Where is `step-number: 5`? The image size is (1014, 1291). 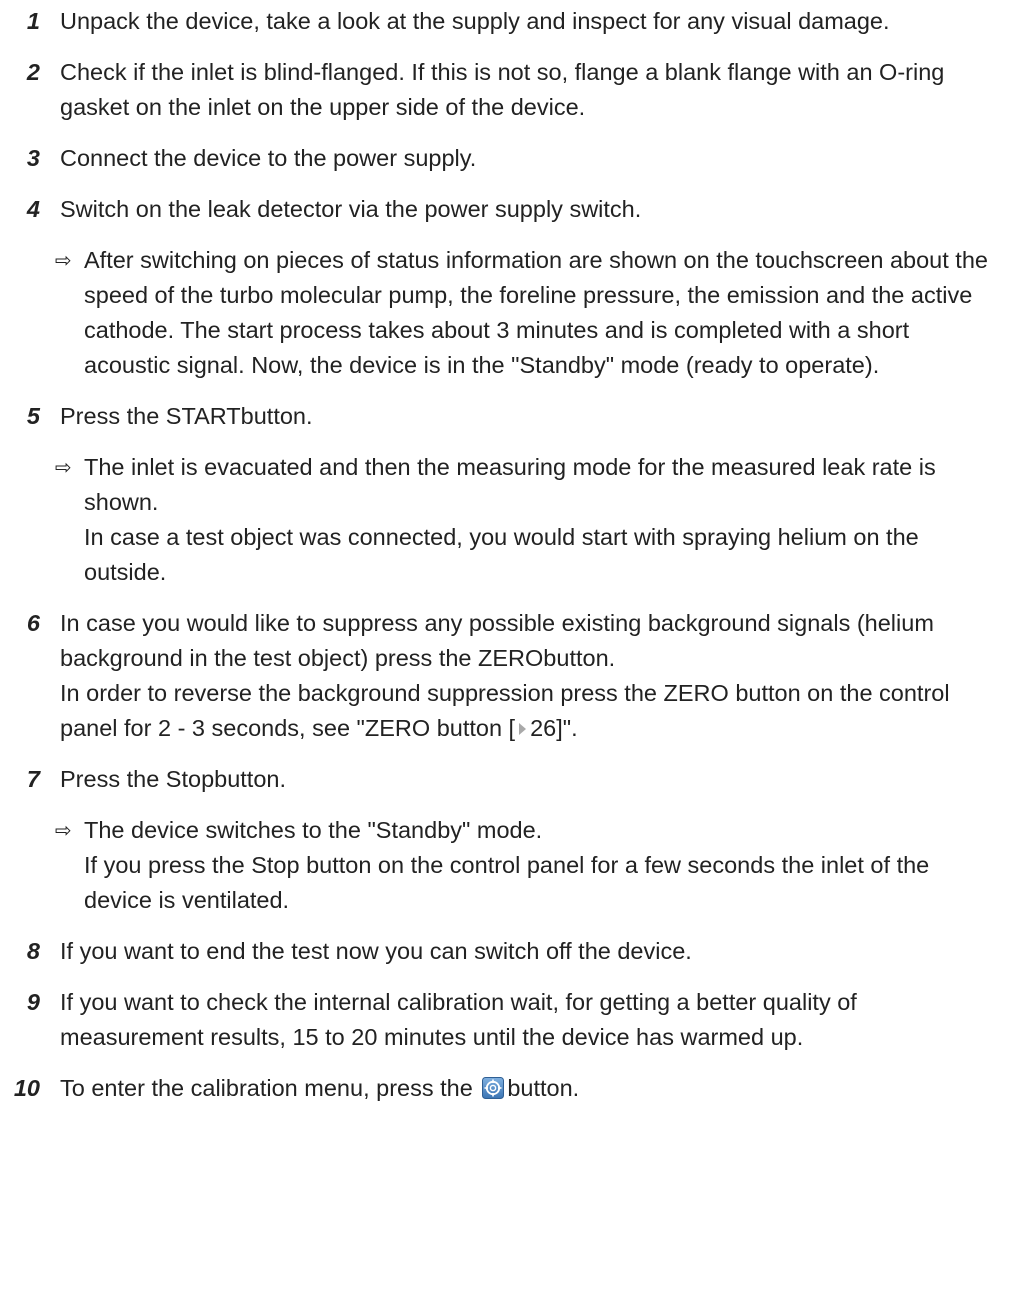
step-number: 5 is located at coordinates (33, 416).